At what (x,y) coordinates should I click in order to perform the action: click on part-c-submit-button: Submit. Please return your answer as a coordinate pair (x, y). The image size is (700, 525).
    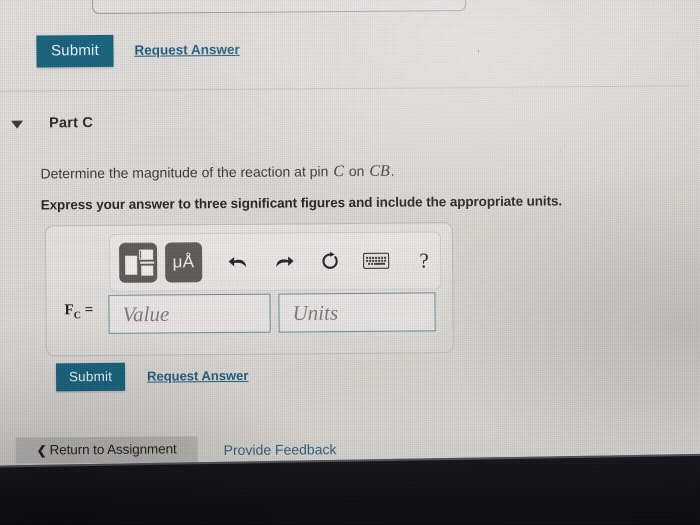
    Looking at the image, I should click on (90, 377).